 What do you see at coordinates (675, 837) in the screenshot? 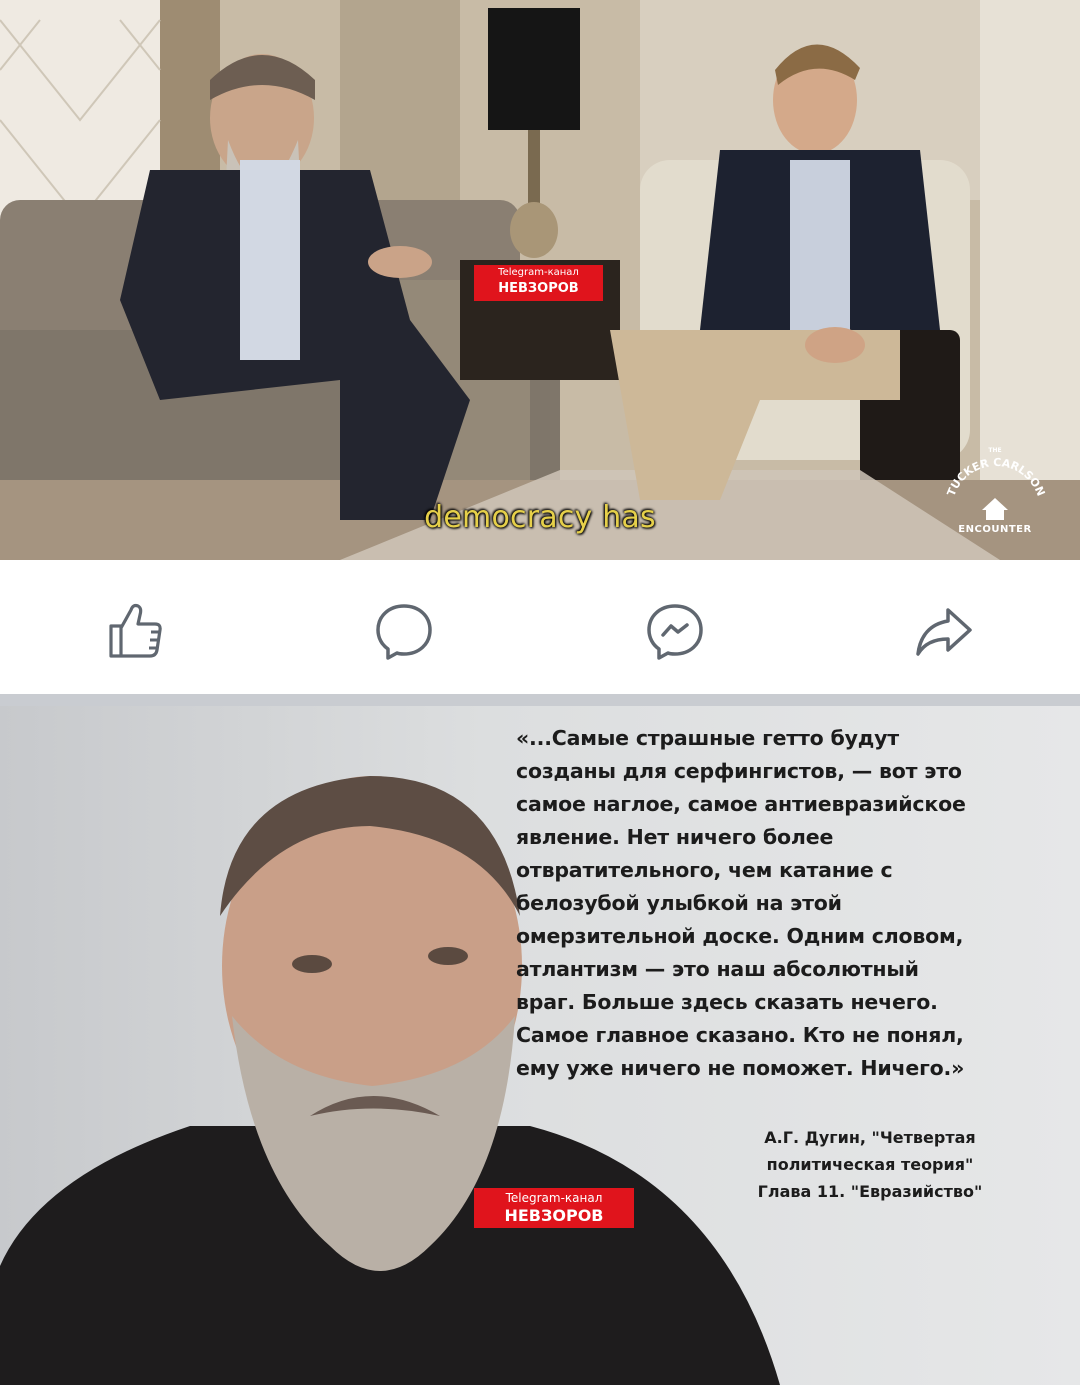
I see `quote-line: явление. Нет ничего более` at bounding box center [675, 837].